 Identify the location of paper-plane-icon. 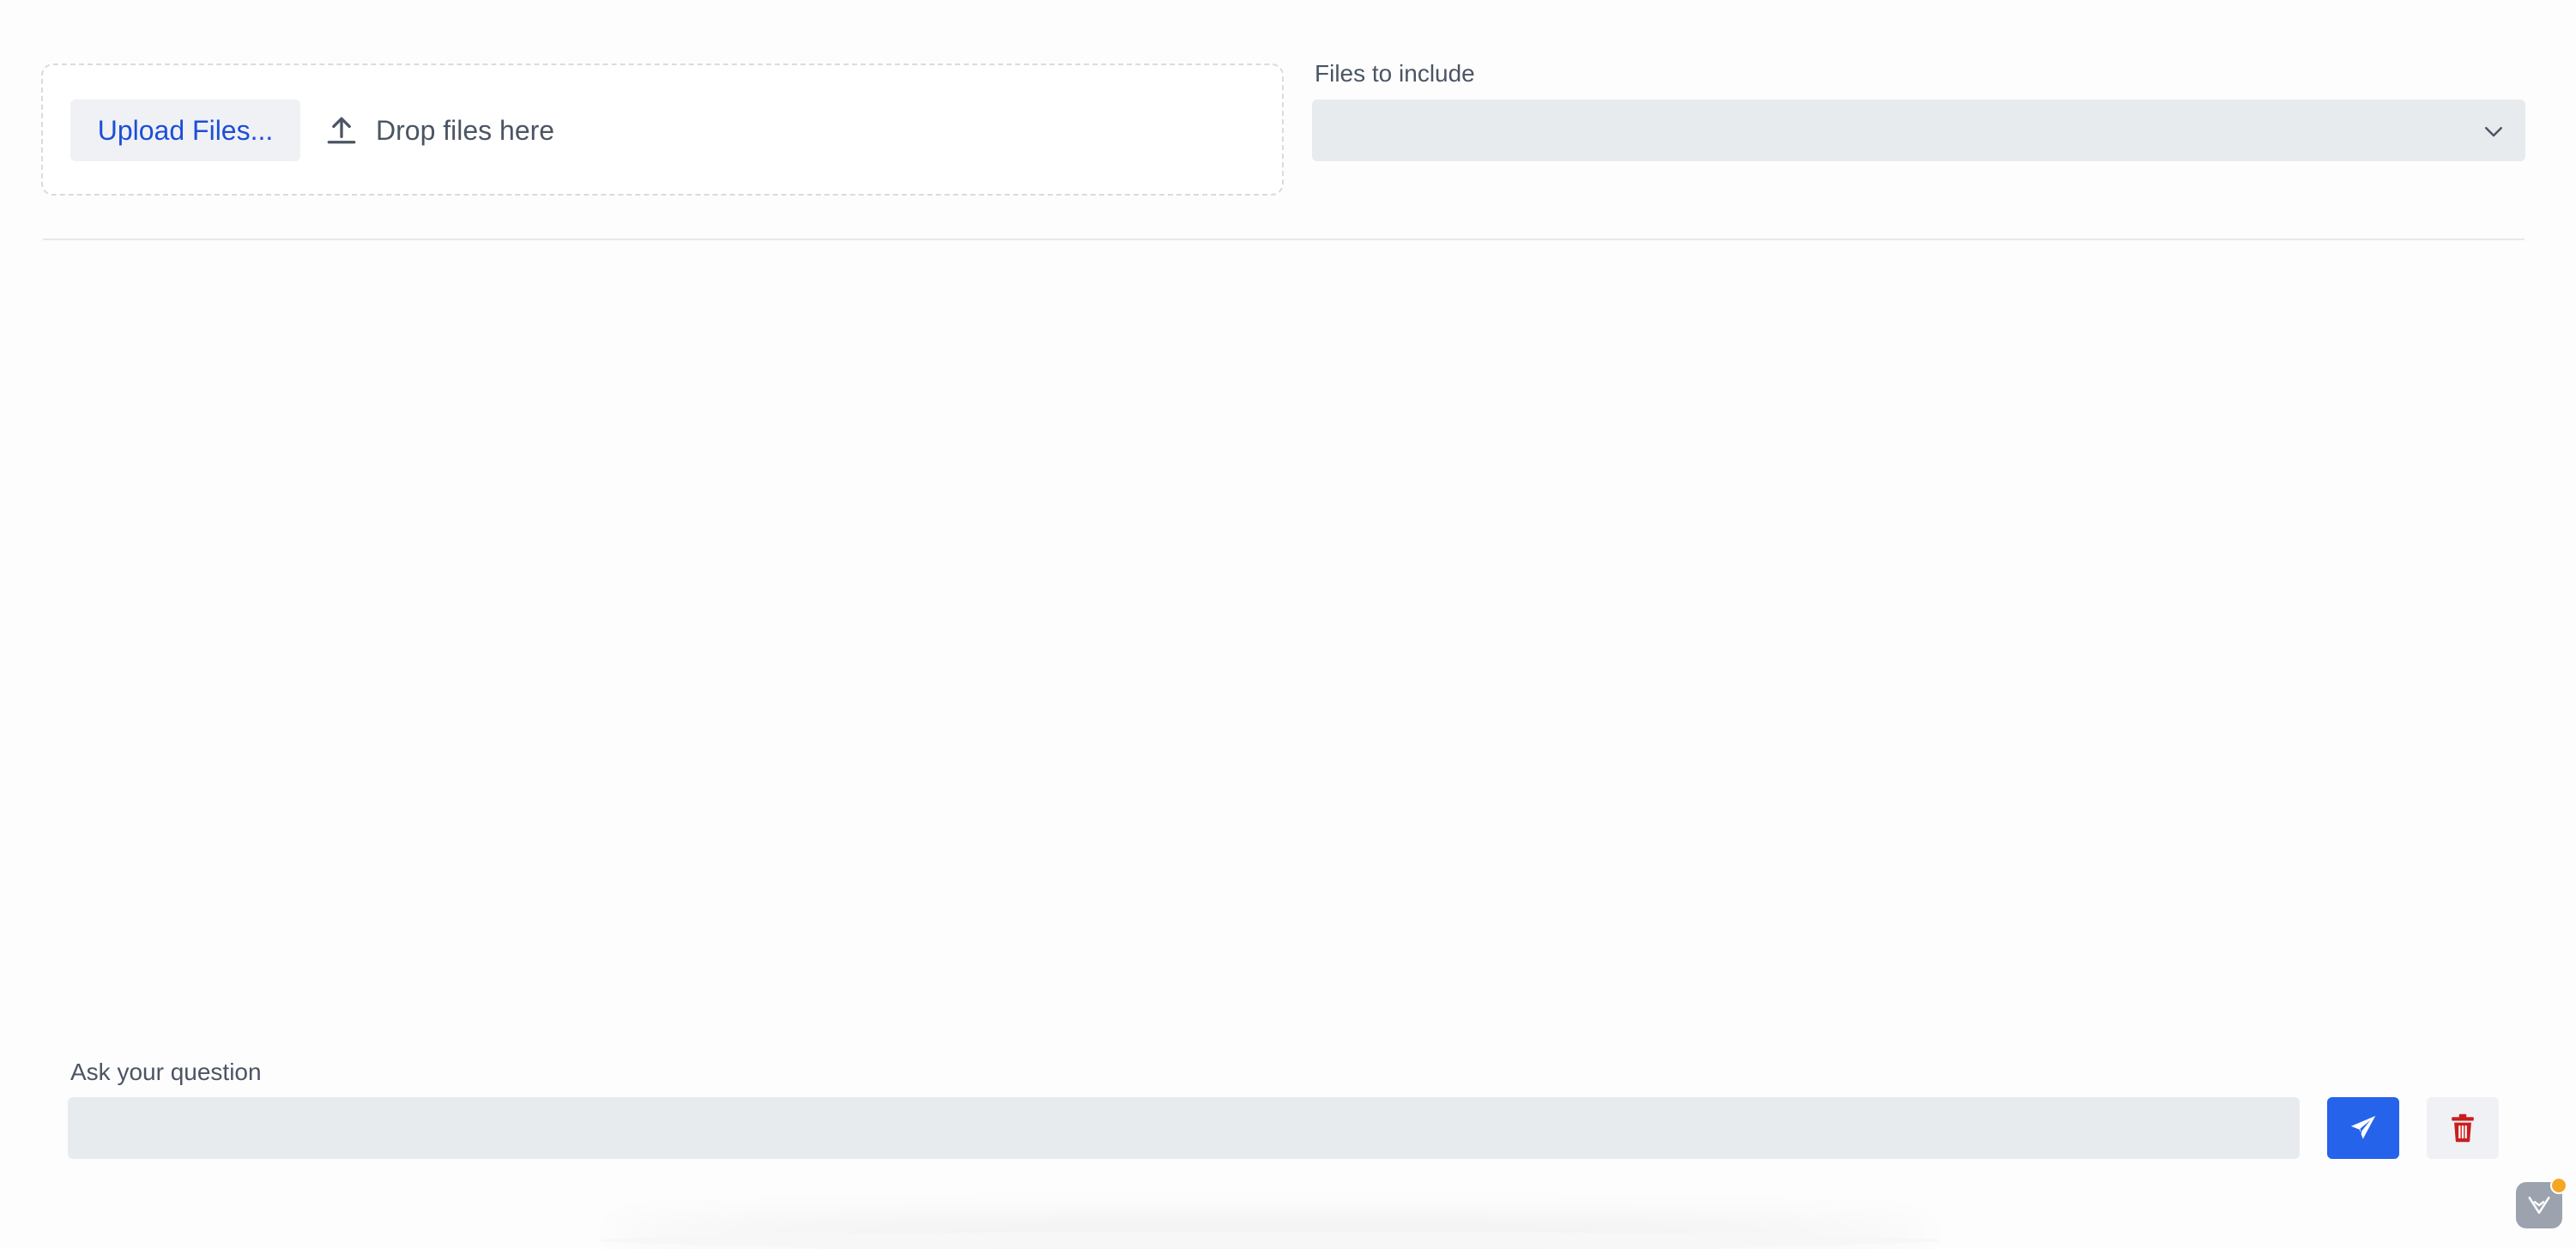
(2363, 1127).